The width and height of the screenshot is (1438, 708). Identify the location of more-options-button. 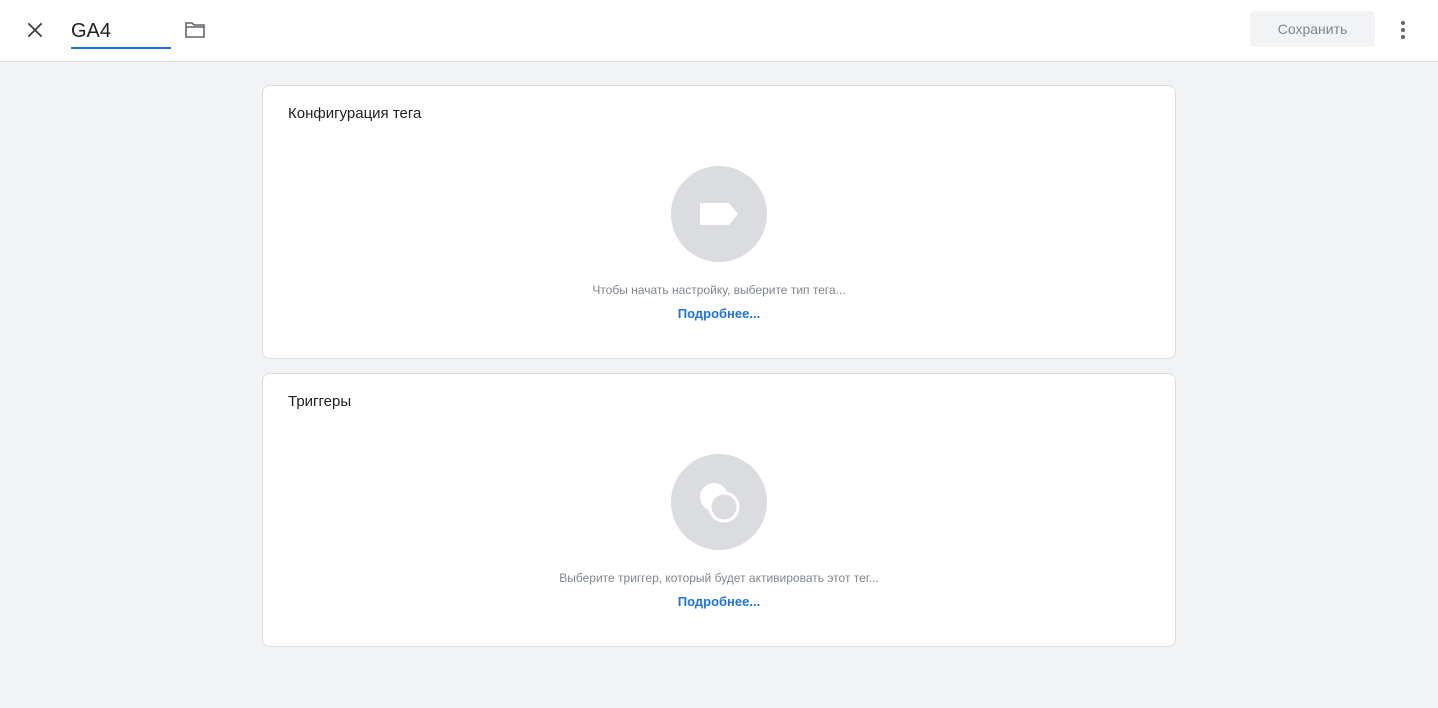
(1403, 30).